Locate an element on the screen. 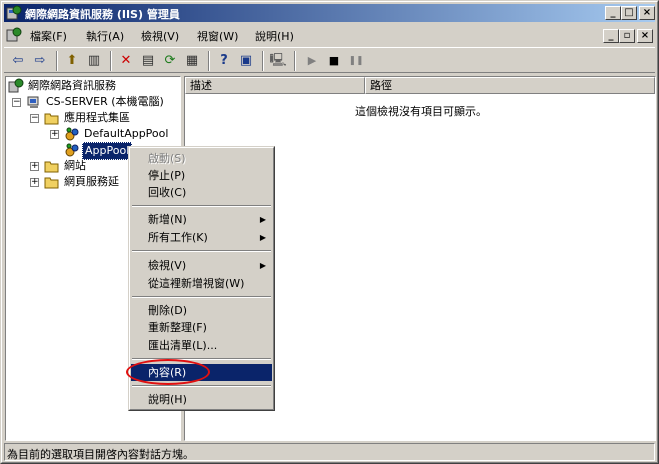 This screenshot has height=464, width=659. tree-item-server: − CS-SERVER (本機電腦) is located at coordinates (97, 102).